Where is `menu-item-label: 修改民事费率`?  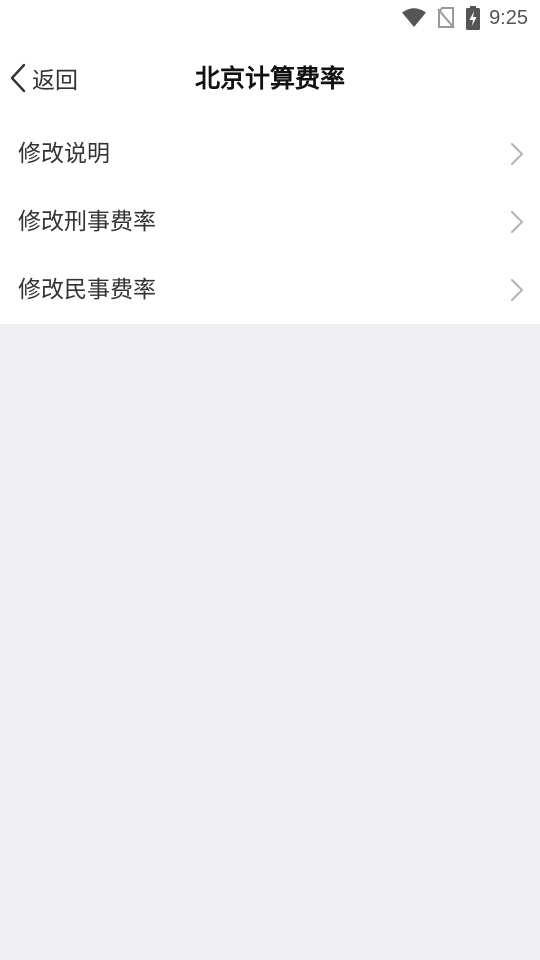 menu-item-label: 修改民事费率 is located at coordinates (87, 290).